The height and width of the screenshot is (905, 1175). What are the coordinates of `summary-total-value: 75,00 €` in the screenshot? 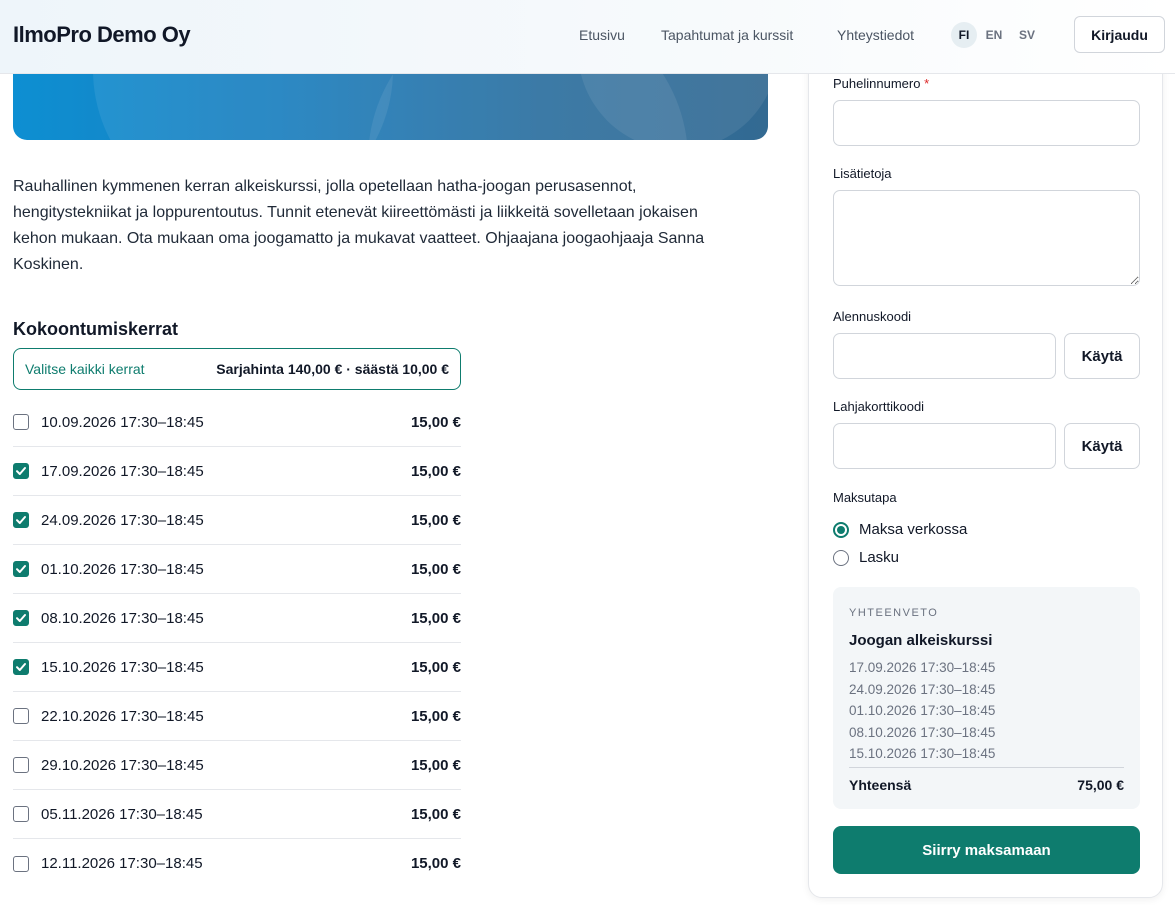 It's located at (1100, 785).